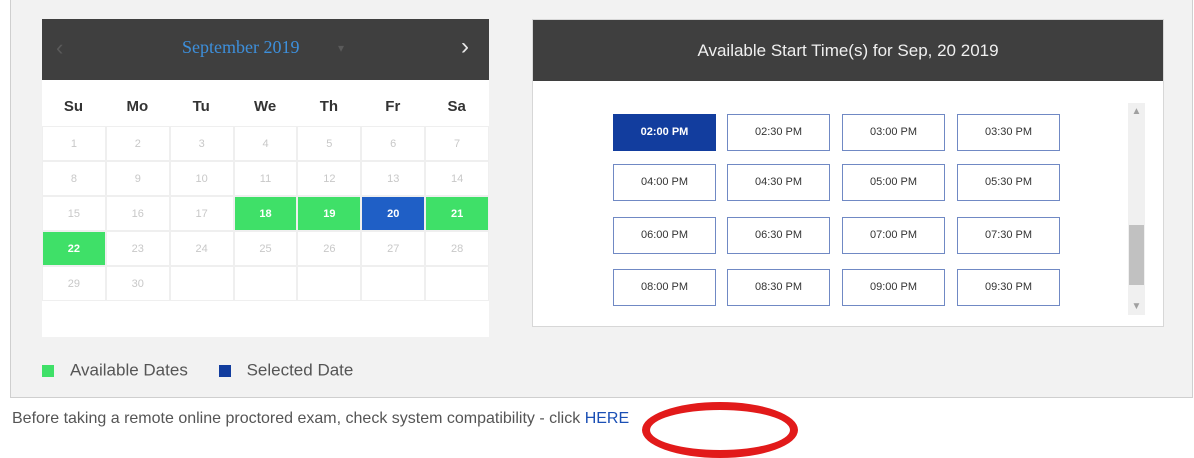  Describe the element at coordinates (137, 106) in the screenshot. I see `weekday-header: Mo` at that location.